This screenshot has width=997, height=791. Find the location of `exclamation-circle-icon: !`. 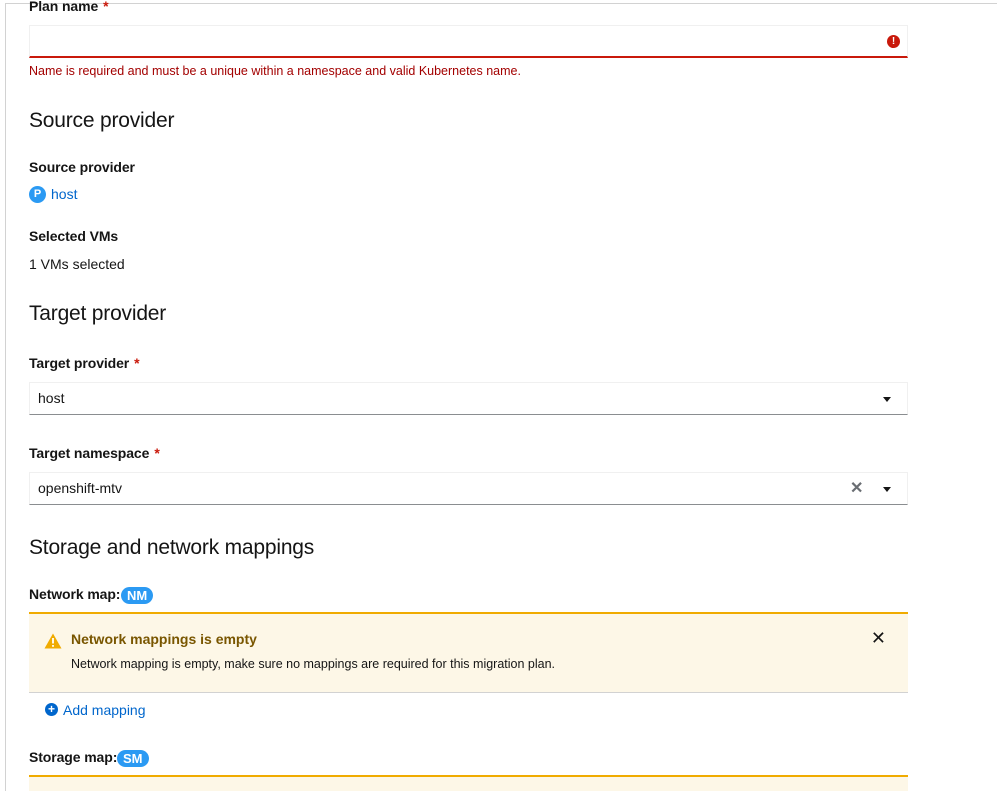

exclamation-circle-icon: ! is located at coordinates (893, 41).